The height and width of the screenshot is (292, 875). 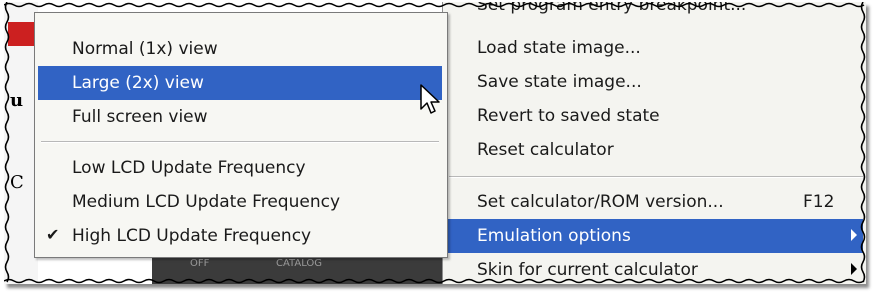 What do you see at coordinates (587, 270) in the screenshot?
I see `menu-item-label: Skin for current calculator` at bounding box center [587, 270].